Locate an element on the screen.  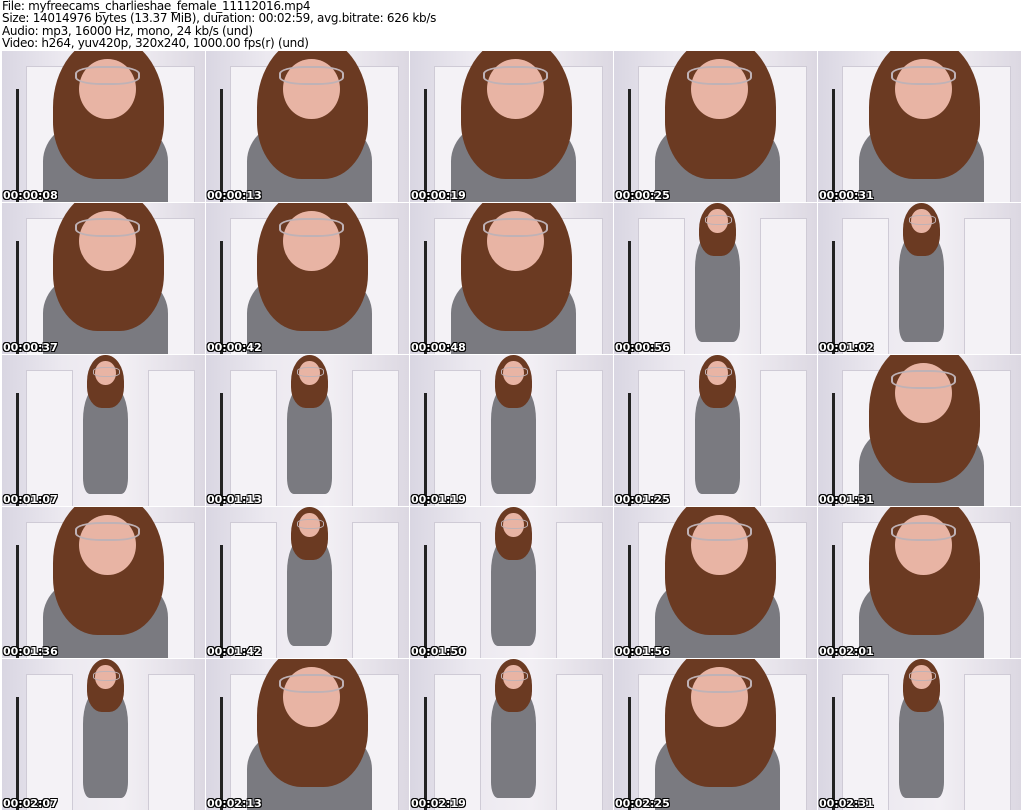
timestamp: 00:02:01 is located at coordinates (846, 651).